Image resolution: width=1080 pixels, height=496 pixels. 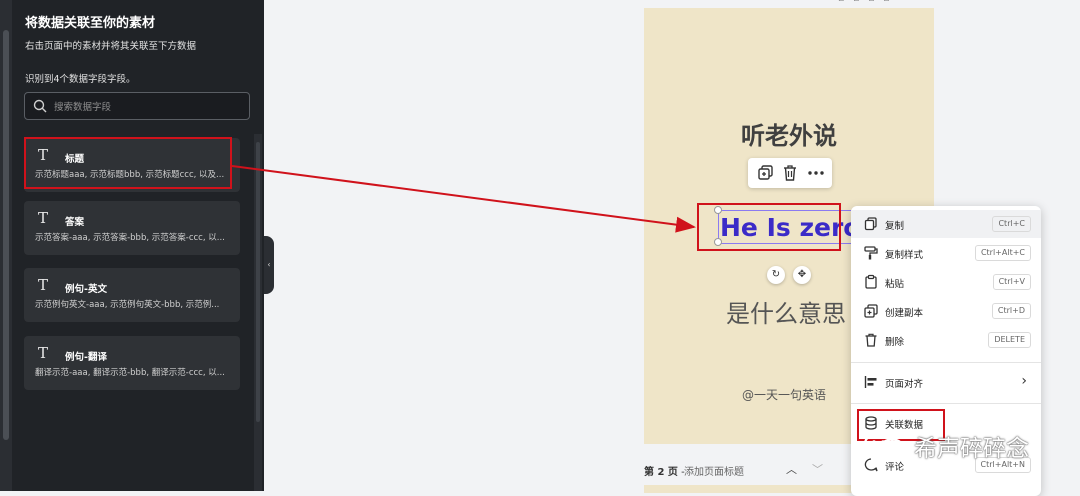 I want to click on canvas-footer-text: @一天一句英语, so click(x=784, y=394).